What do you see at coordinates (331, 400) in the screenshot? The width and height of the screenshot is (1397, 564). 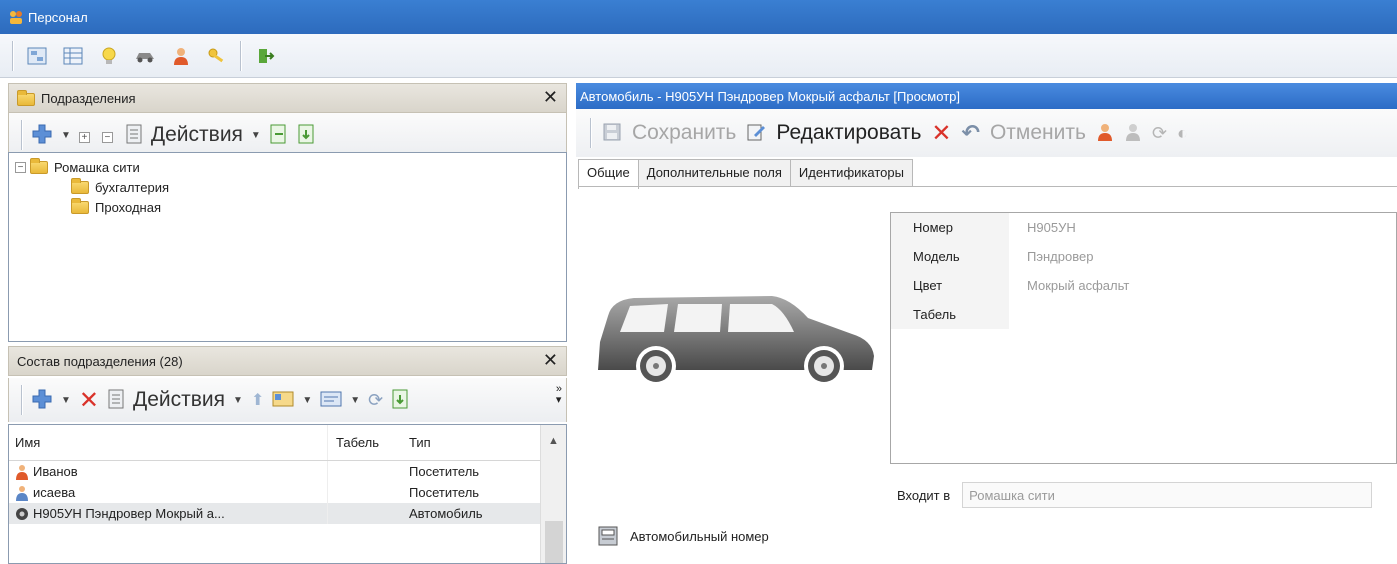 I see `id-card-icon` at bounding box center [331, 400].